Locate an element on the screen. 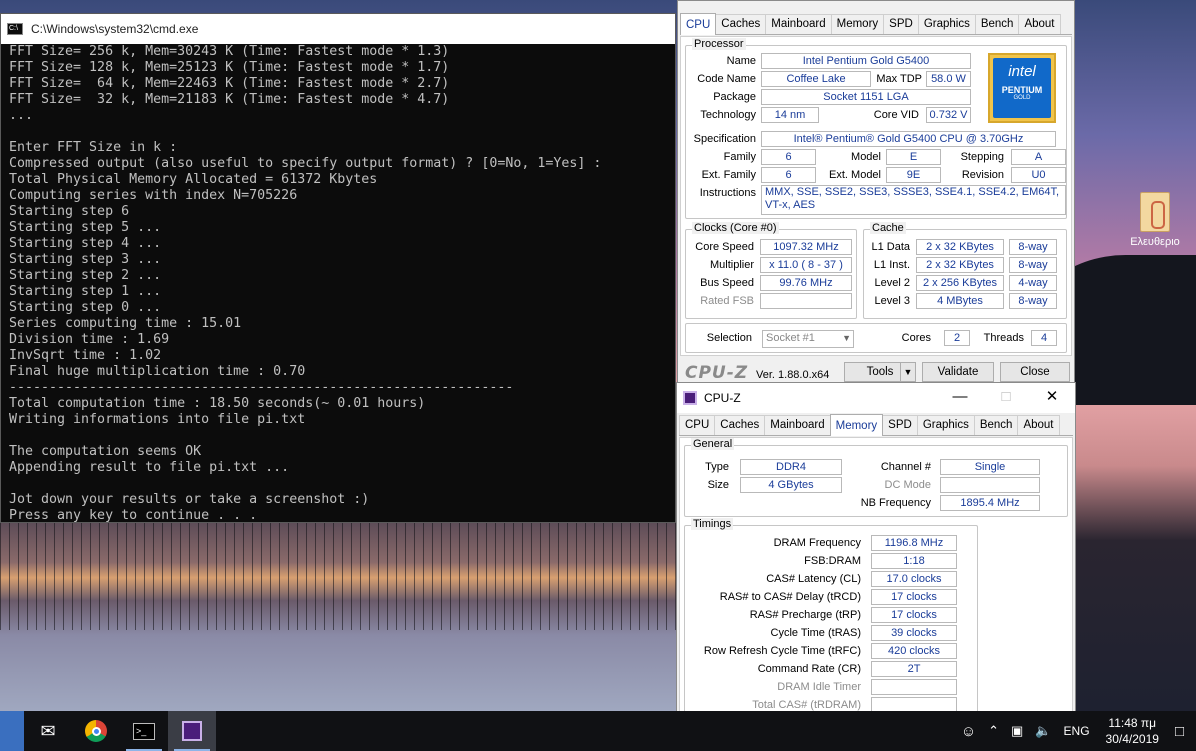 Image resolution: width=1196 pixels, height=751 pixels. timing-value: 17.0 clocks is located at coordinates (914, 579).